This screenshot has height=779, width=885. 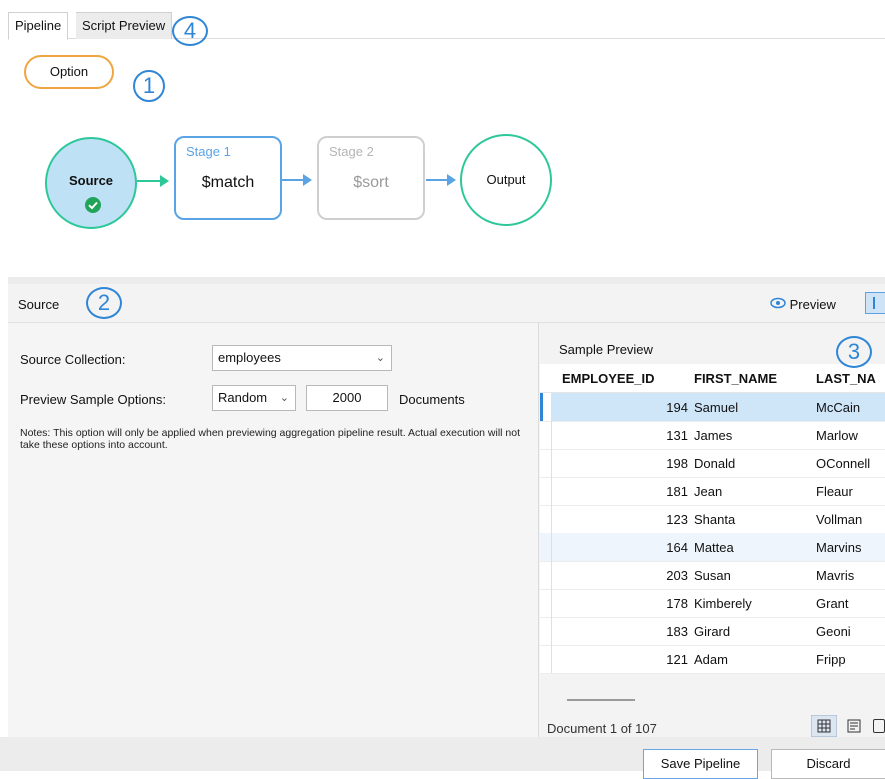 What do you see at coordinates (778, 304) in the screenshot?
I see `eye-icon` at bounding box center [778, 304].